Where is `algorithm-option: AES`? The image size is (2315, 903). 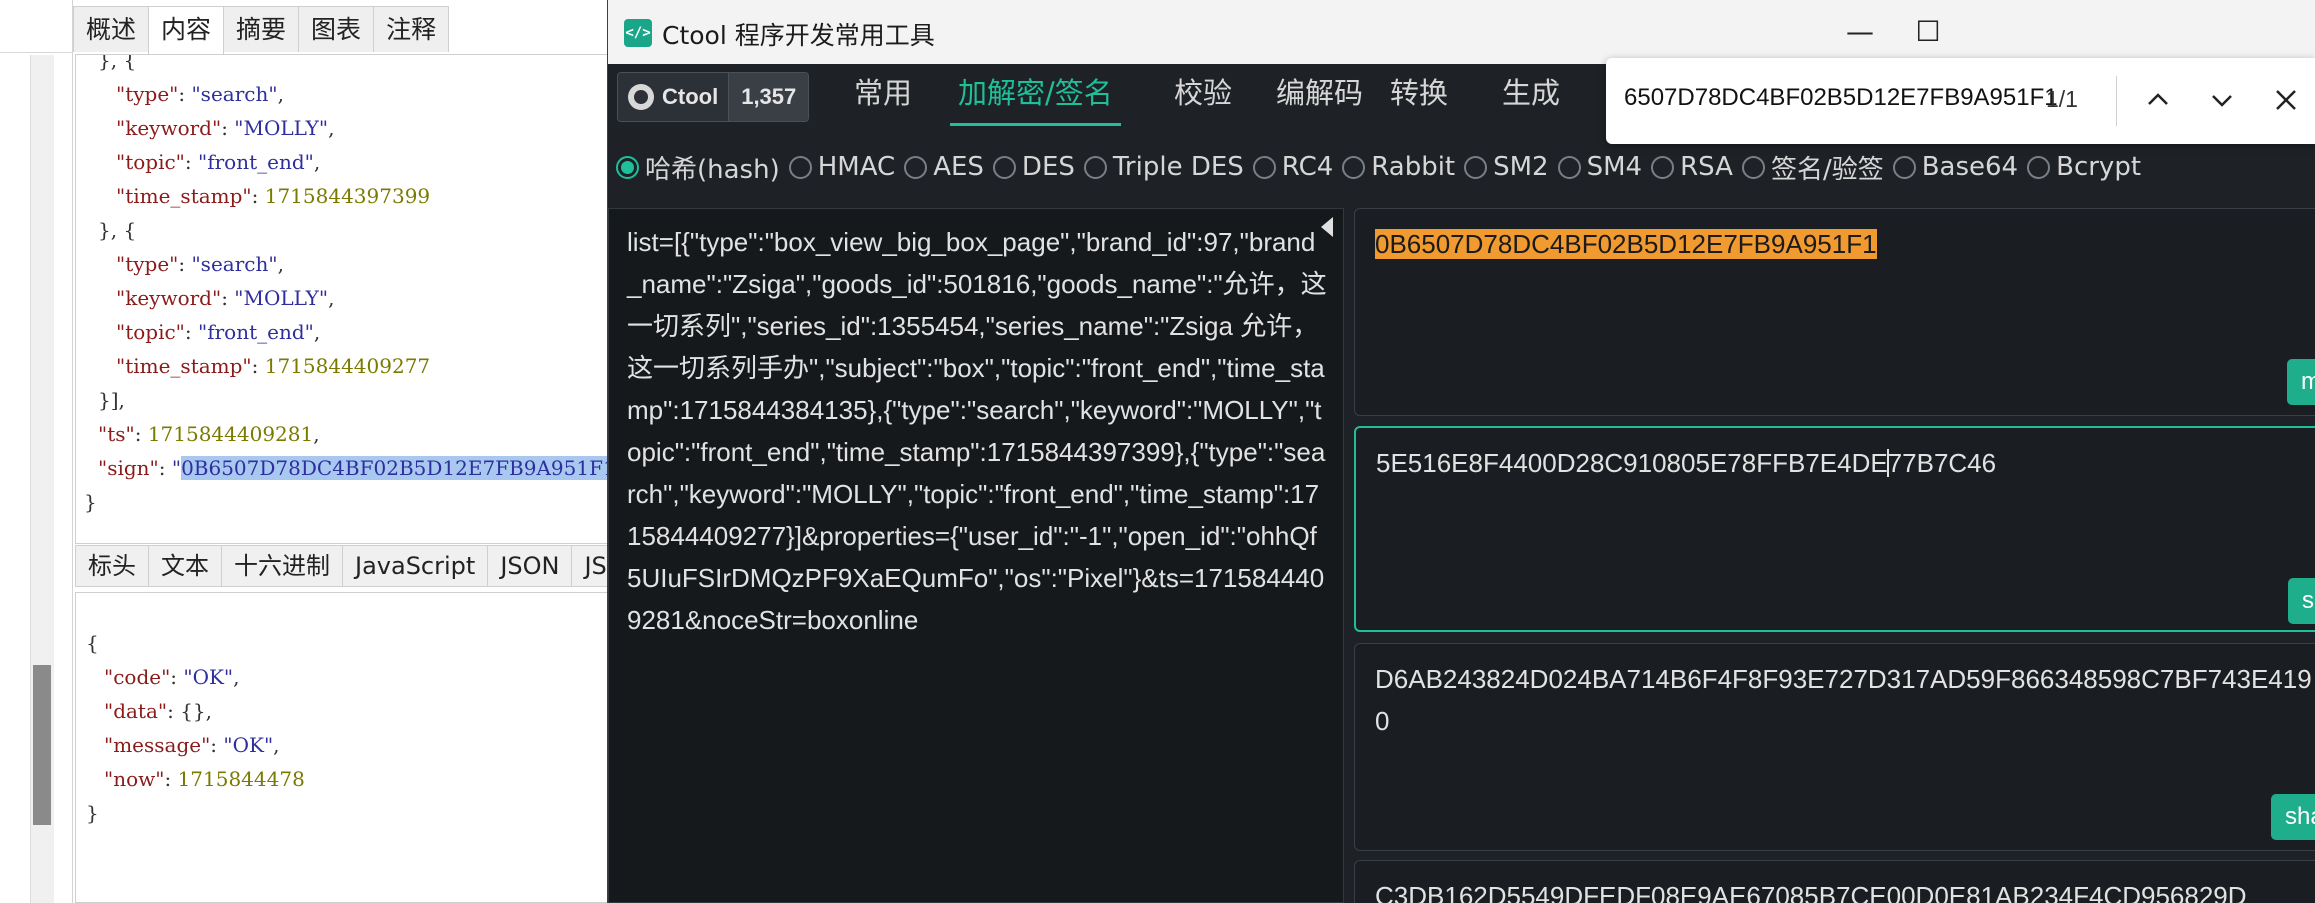 algorithm-option: AES is located at coordinates (944, 167).